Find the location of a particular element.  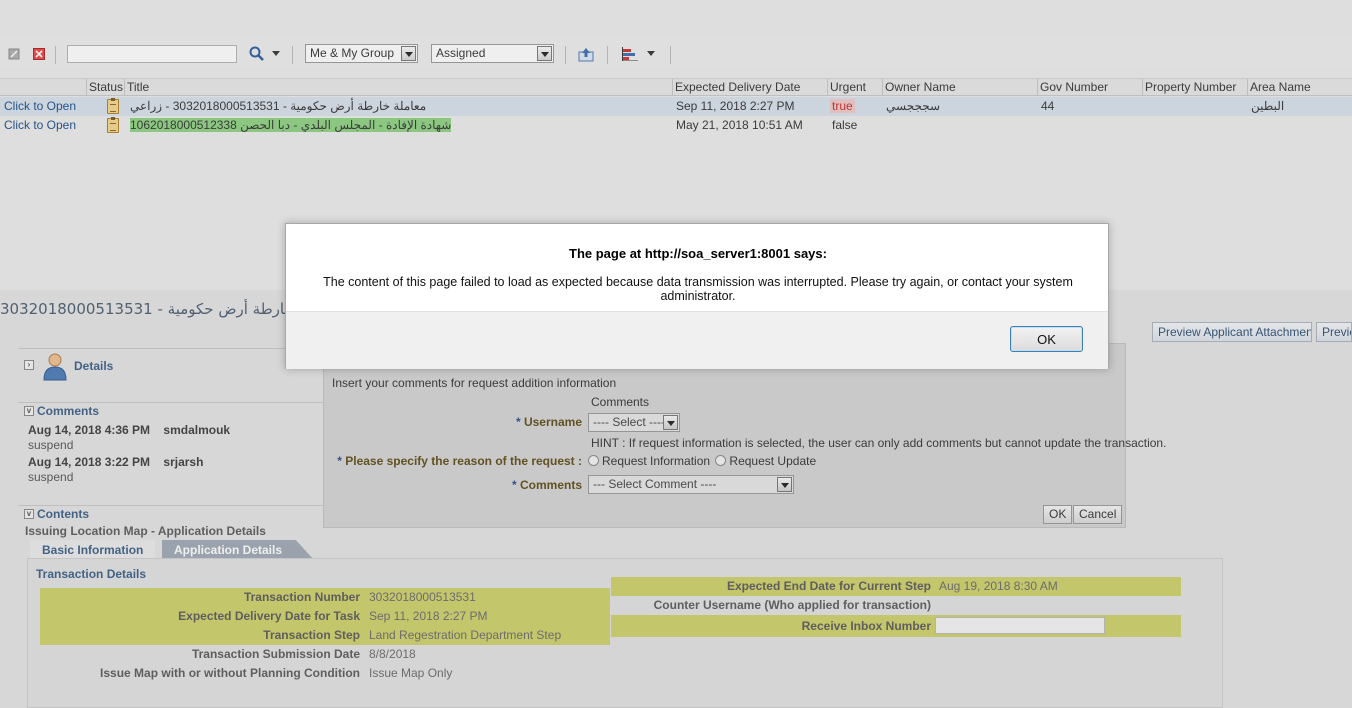

task-expected-date: May 21, 2018 10:51 AM is located at coordinates (739, 125).